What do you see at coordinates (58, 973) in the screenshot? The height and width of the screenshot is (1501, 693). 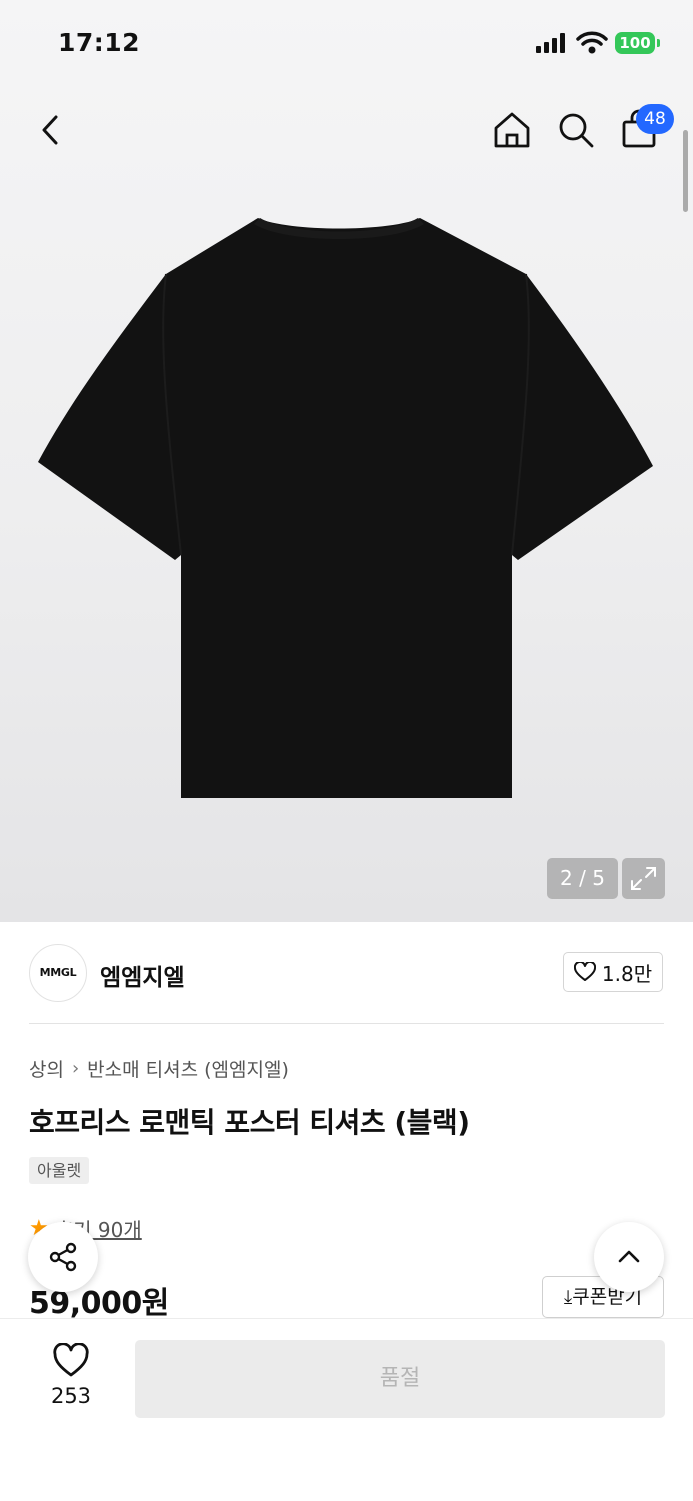 I see `brand-logo: MMGL` at bounding box center [58, 973].